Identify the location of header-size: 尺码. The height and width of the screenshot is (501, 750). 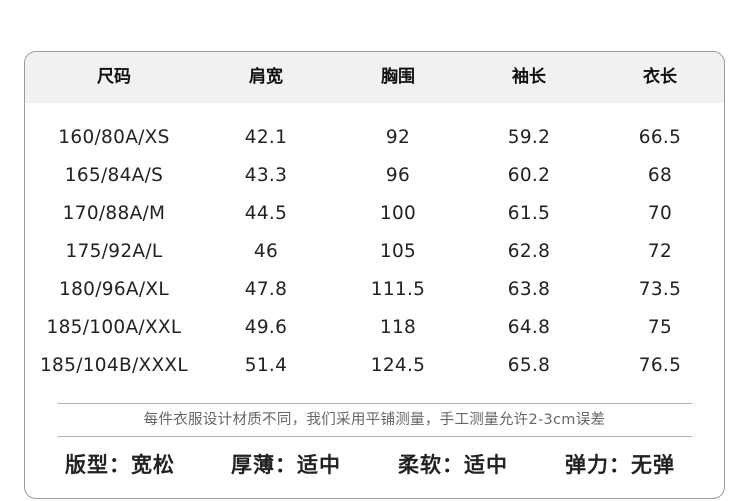
(114, 77).